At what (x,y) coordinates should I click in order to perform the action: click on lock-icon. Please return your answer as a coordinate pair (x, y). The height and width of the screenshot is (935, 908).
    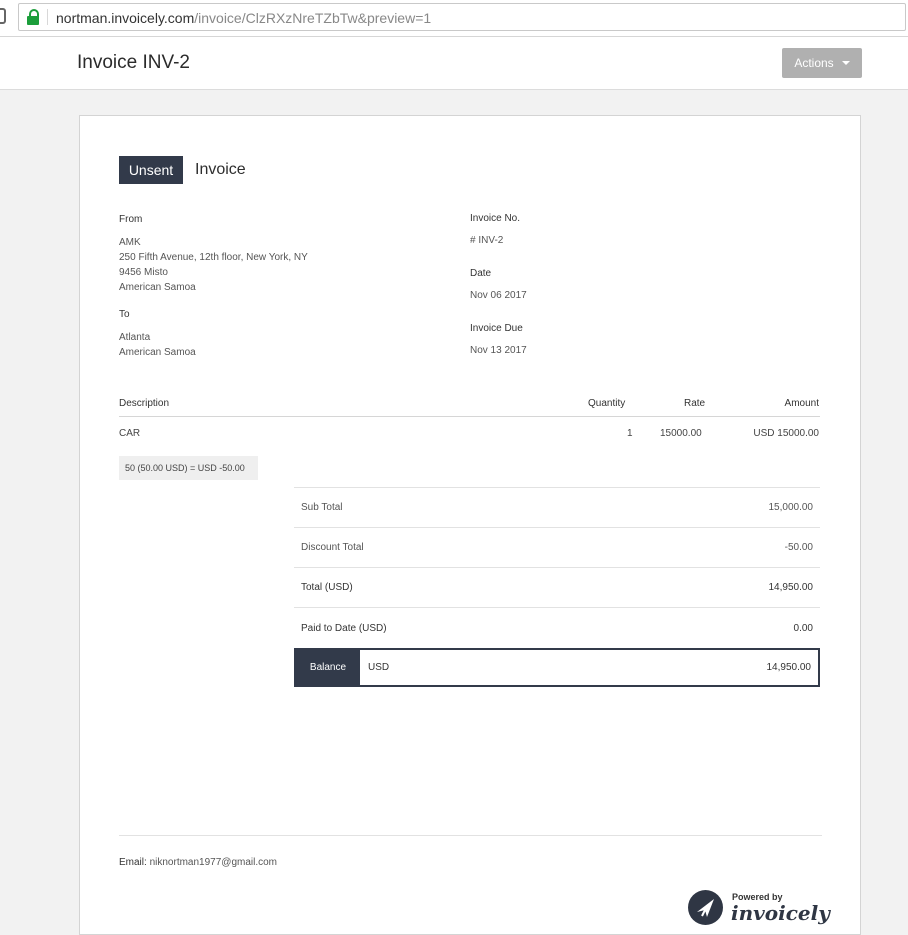
    Looking at the image, I should click on (33, 17).